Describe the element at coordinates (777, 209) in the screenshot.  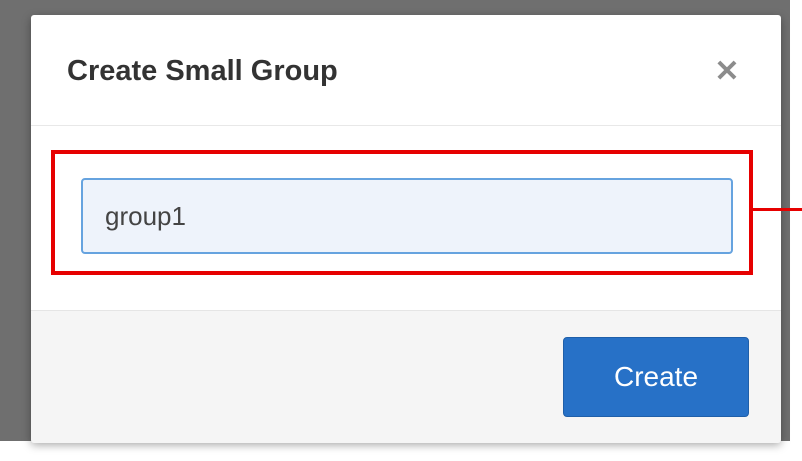
I see `annotation-connector-line` at that location.